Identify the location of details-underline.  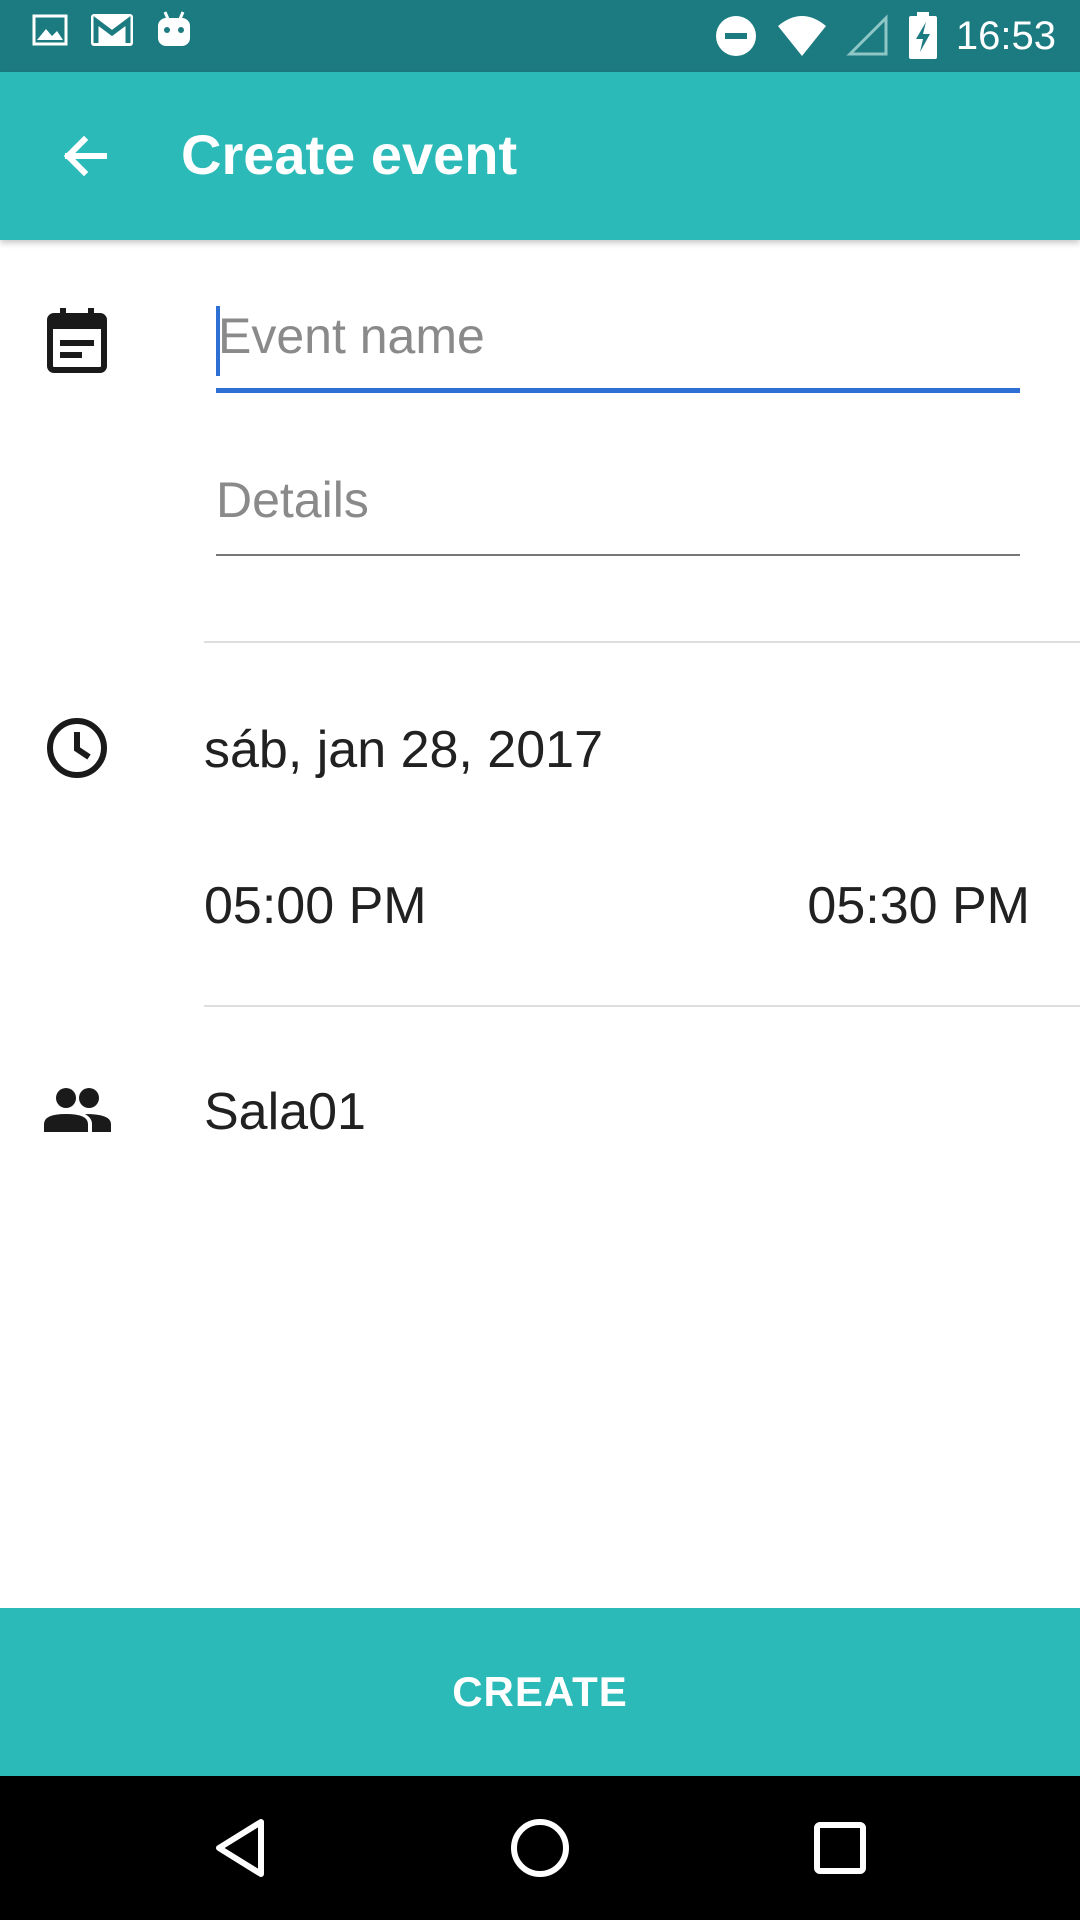
(618, 555).